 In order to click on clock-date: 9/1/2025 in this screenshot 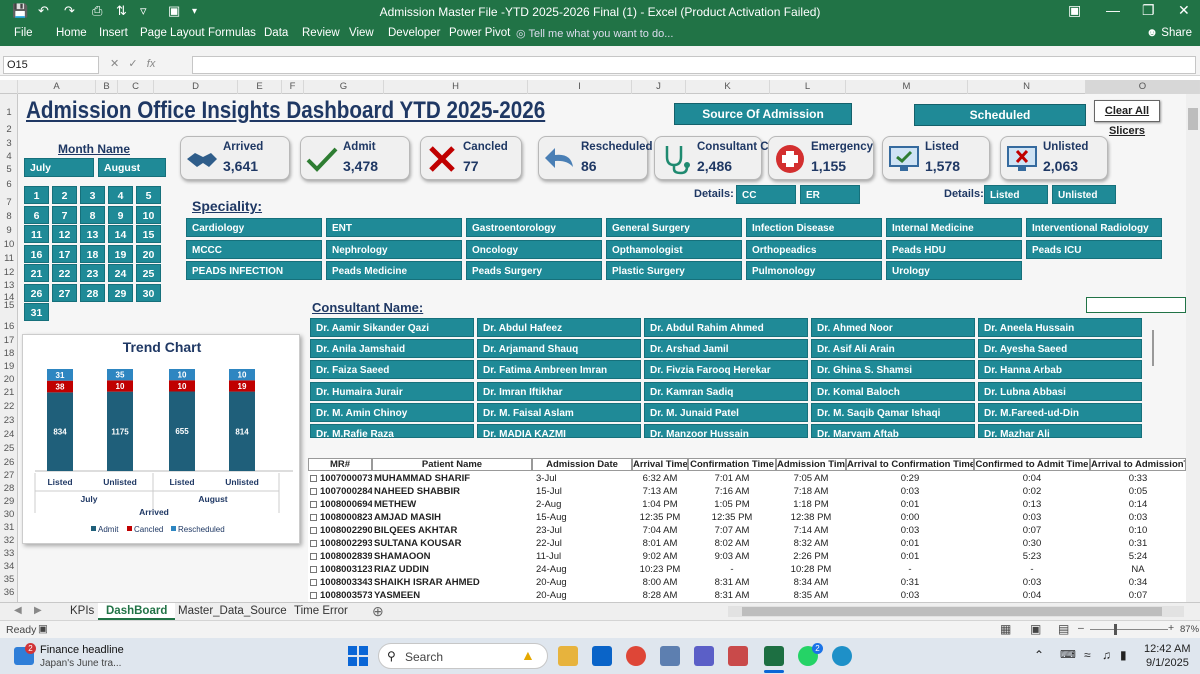, I will do `click(1167, 663)`.